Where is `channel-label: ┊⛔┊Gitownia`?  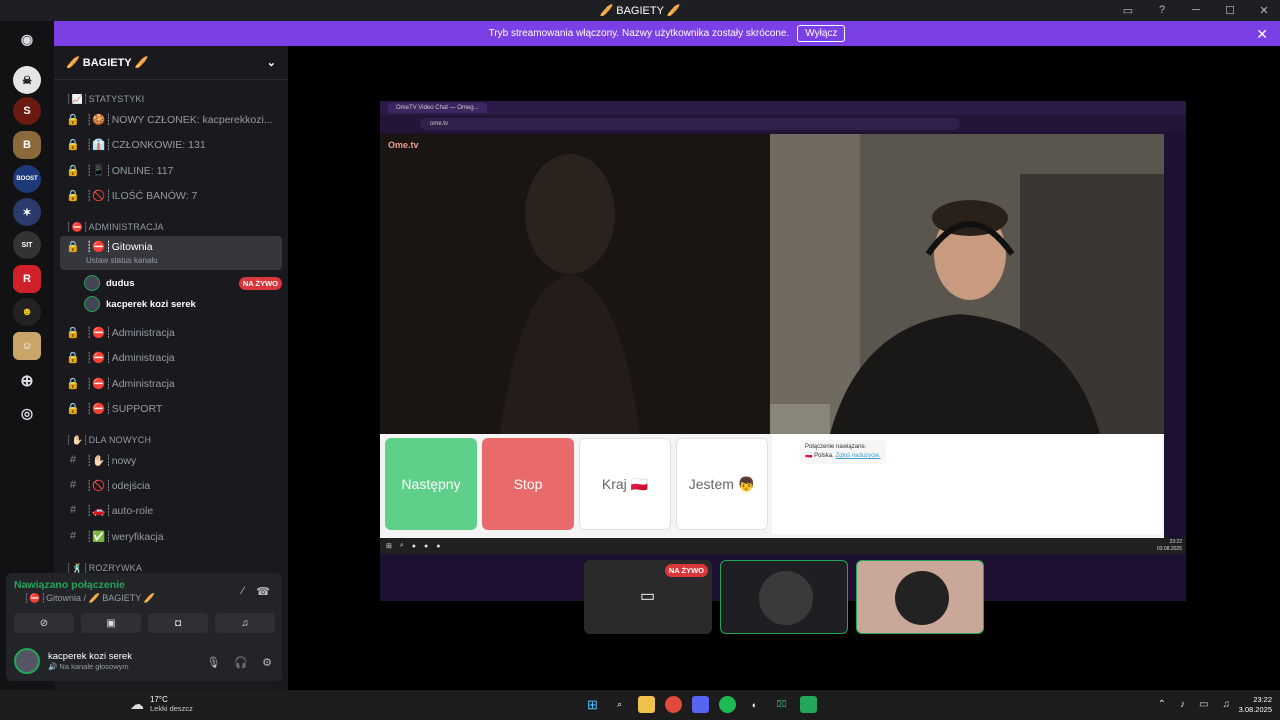
channel-label: ┊⛔┊Gitownia is located at coordinates (119, 247).